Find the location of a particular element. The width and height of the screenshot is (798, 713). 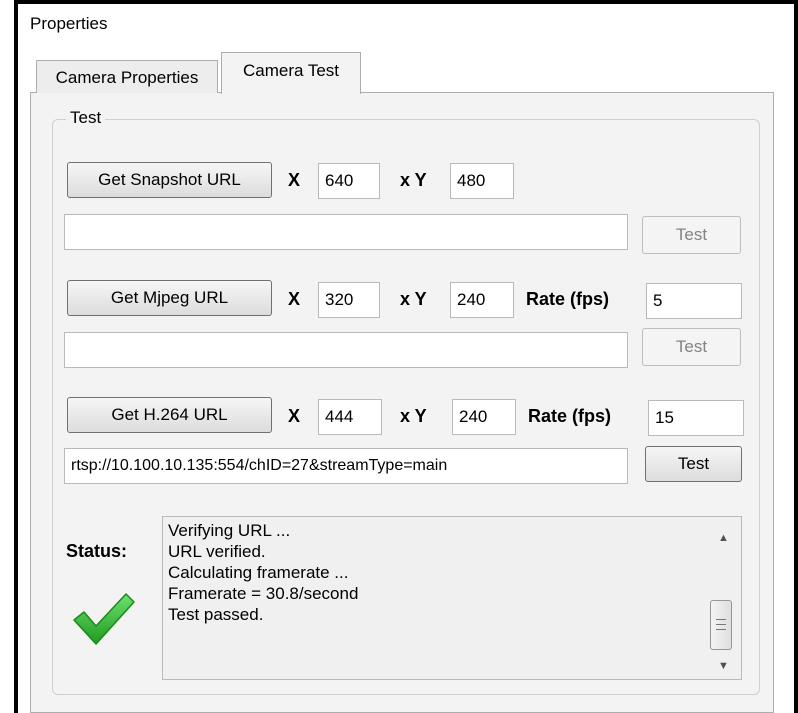

h264-x-input: 444 is located at coordinates (350, 417).